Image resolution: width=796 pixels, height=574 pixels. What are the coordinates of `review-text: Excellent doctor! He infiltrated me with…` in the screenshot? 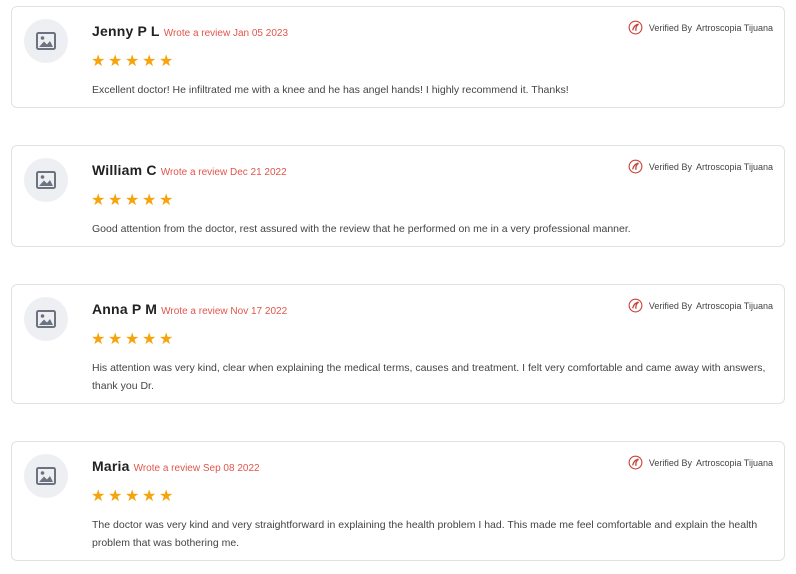 It's located at (330, 90).